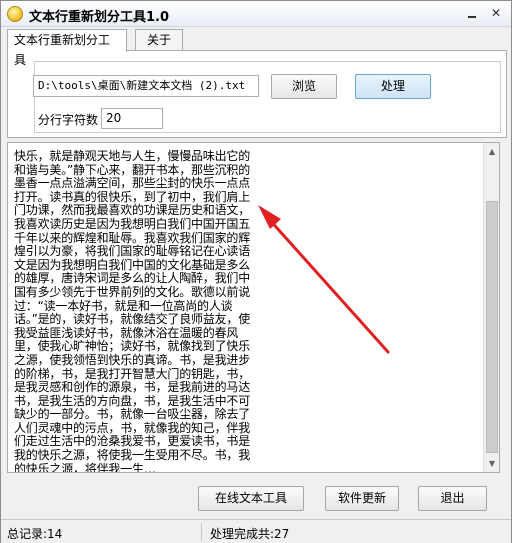 This screenshot has height=543, width=512. What do you see at coordinates (491, 463) in the screenshot?
I see `scroll-down-icon: ▼` at bounding box center [491, 463].